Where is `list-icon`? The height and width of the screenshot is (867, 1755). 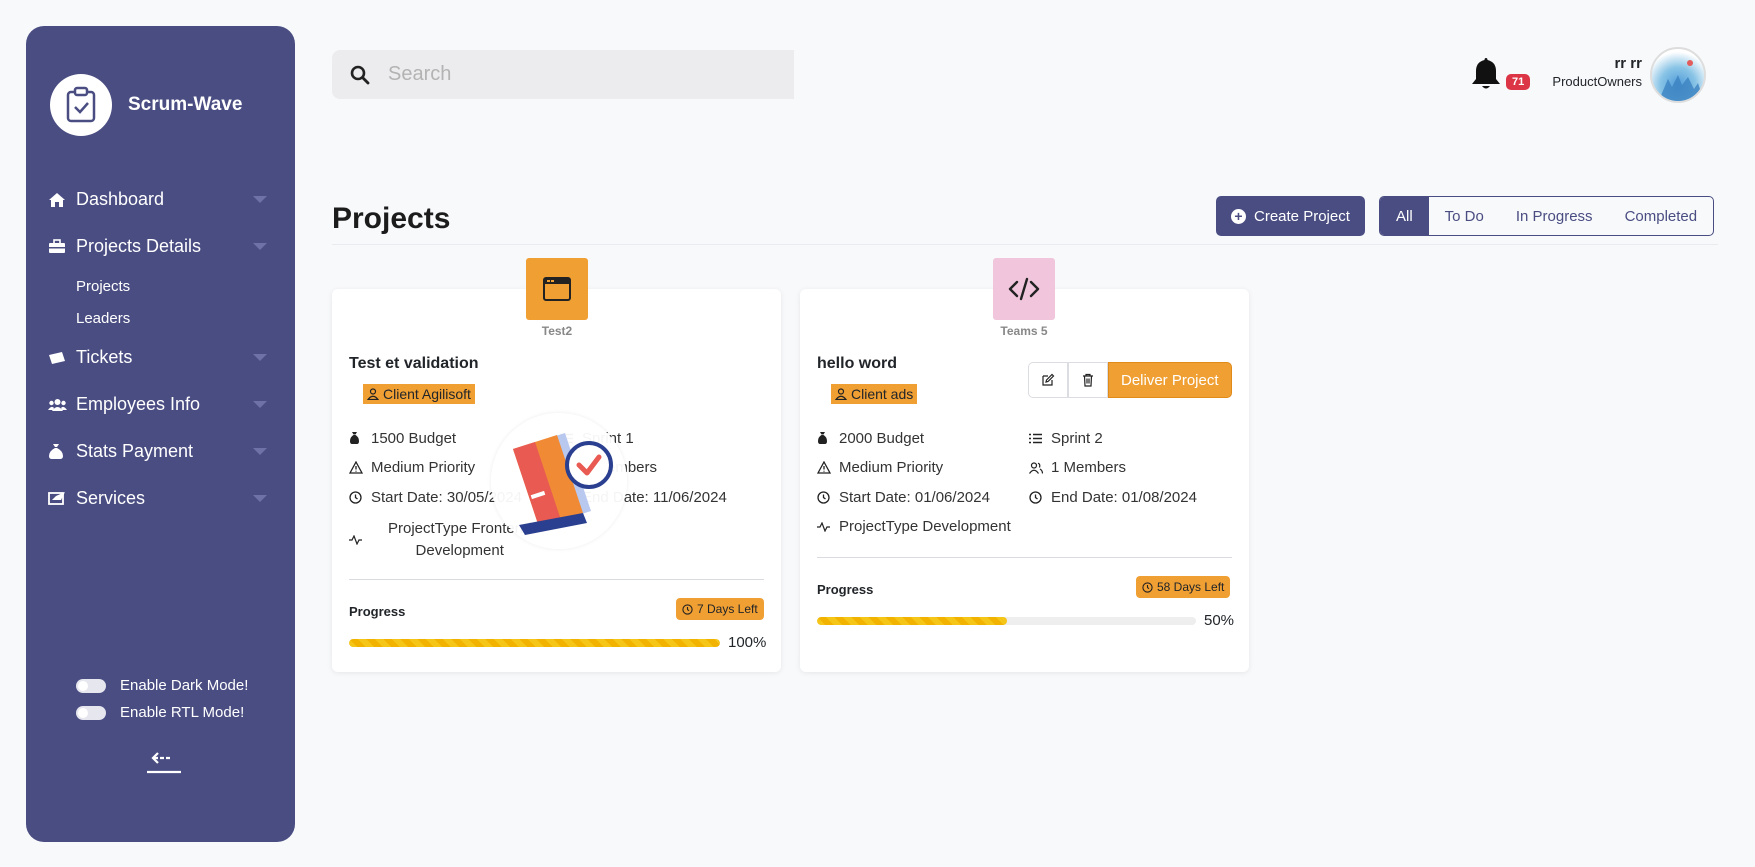 list-icon is located at coordinates (1040, 438).